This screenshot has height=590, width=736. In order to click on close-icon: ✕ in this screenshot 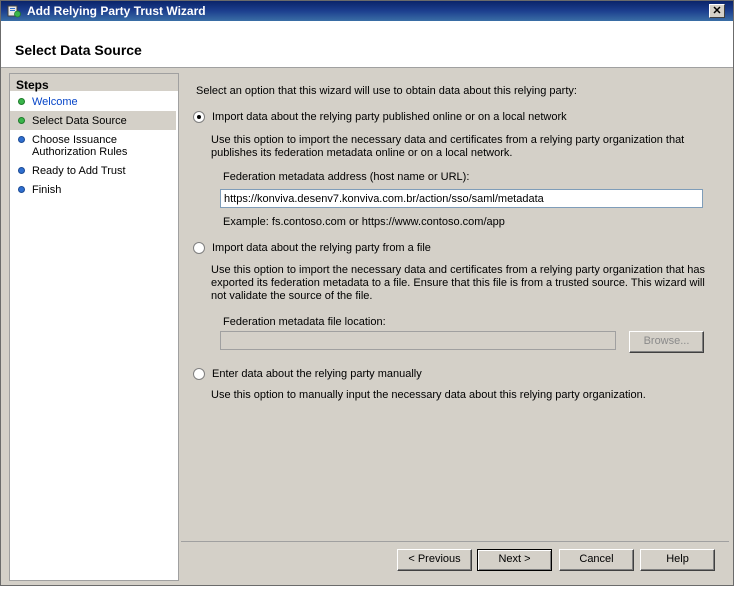, I will do `click(717, 11)`.